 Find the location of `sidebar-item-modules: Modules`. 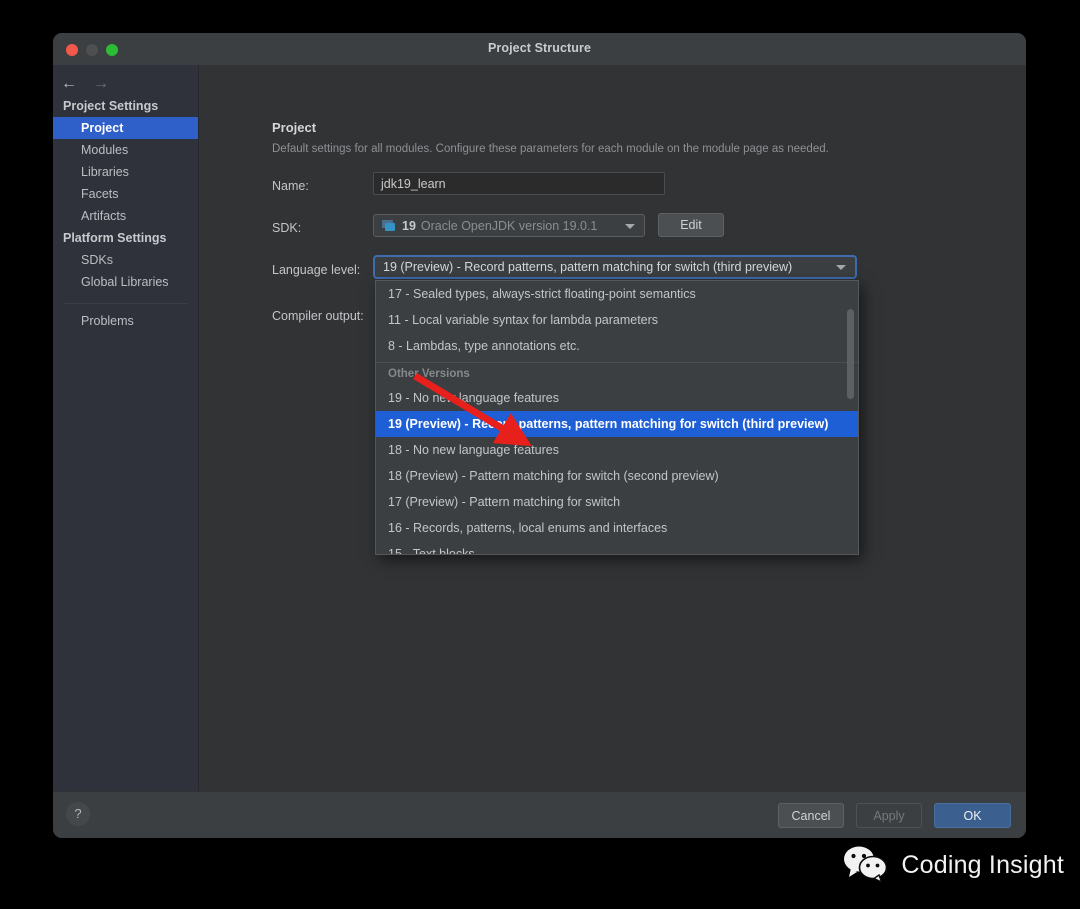

sidebar-item-modules: Modules is located at coordinates (125, 150).